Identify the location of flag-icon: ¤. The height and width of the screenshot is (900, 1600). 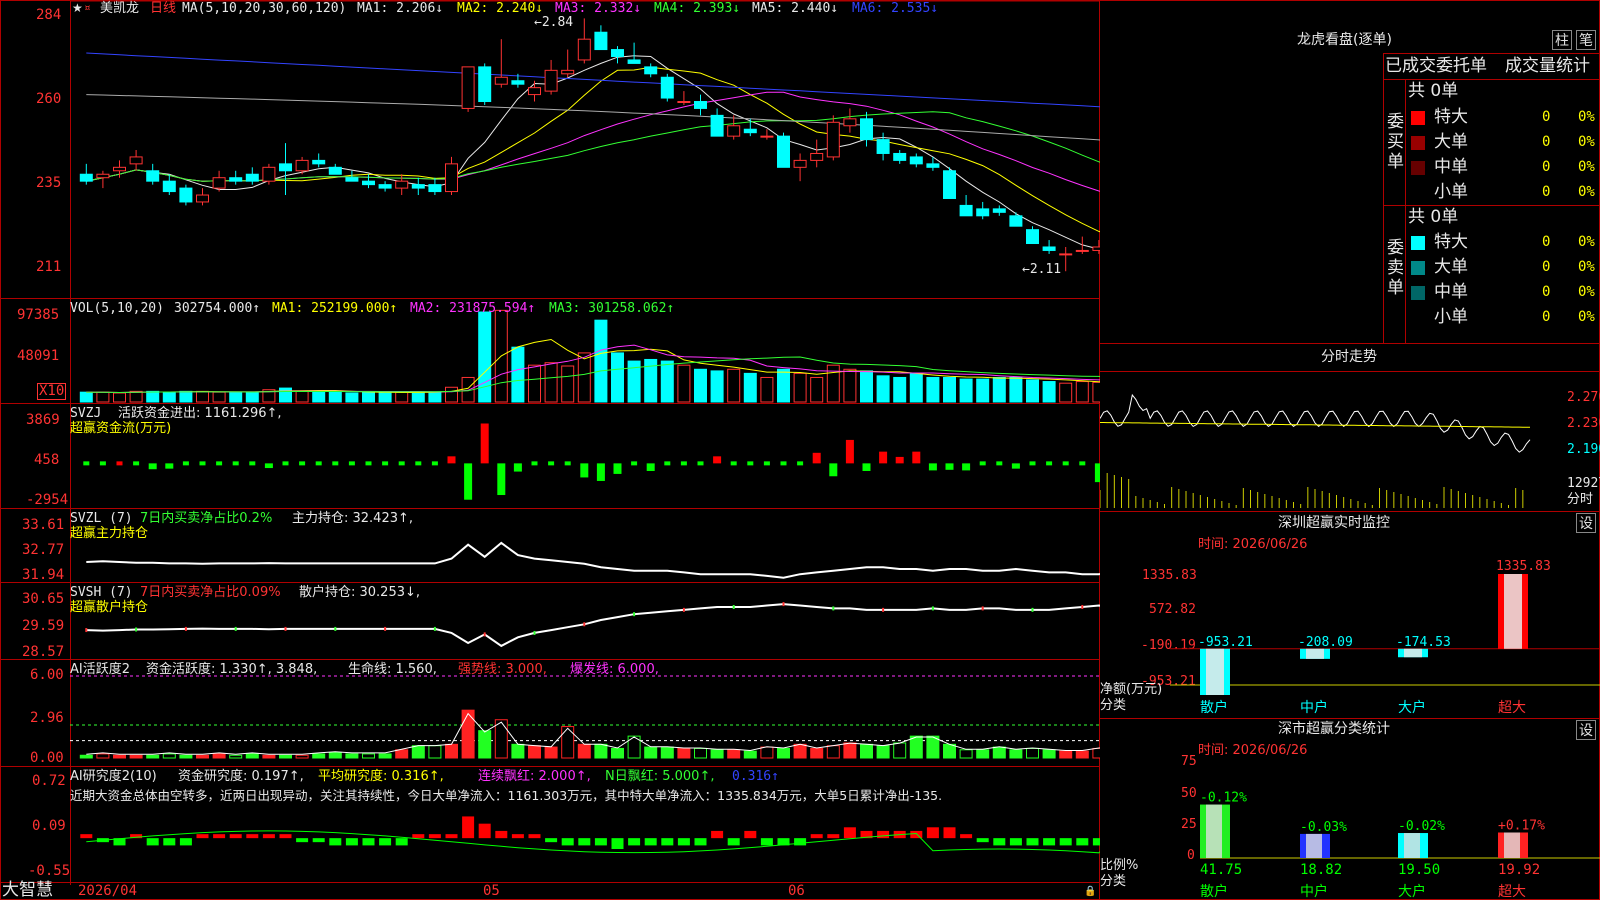
(87, 7).